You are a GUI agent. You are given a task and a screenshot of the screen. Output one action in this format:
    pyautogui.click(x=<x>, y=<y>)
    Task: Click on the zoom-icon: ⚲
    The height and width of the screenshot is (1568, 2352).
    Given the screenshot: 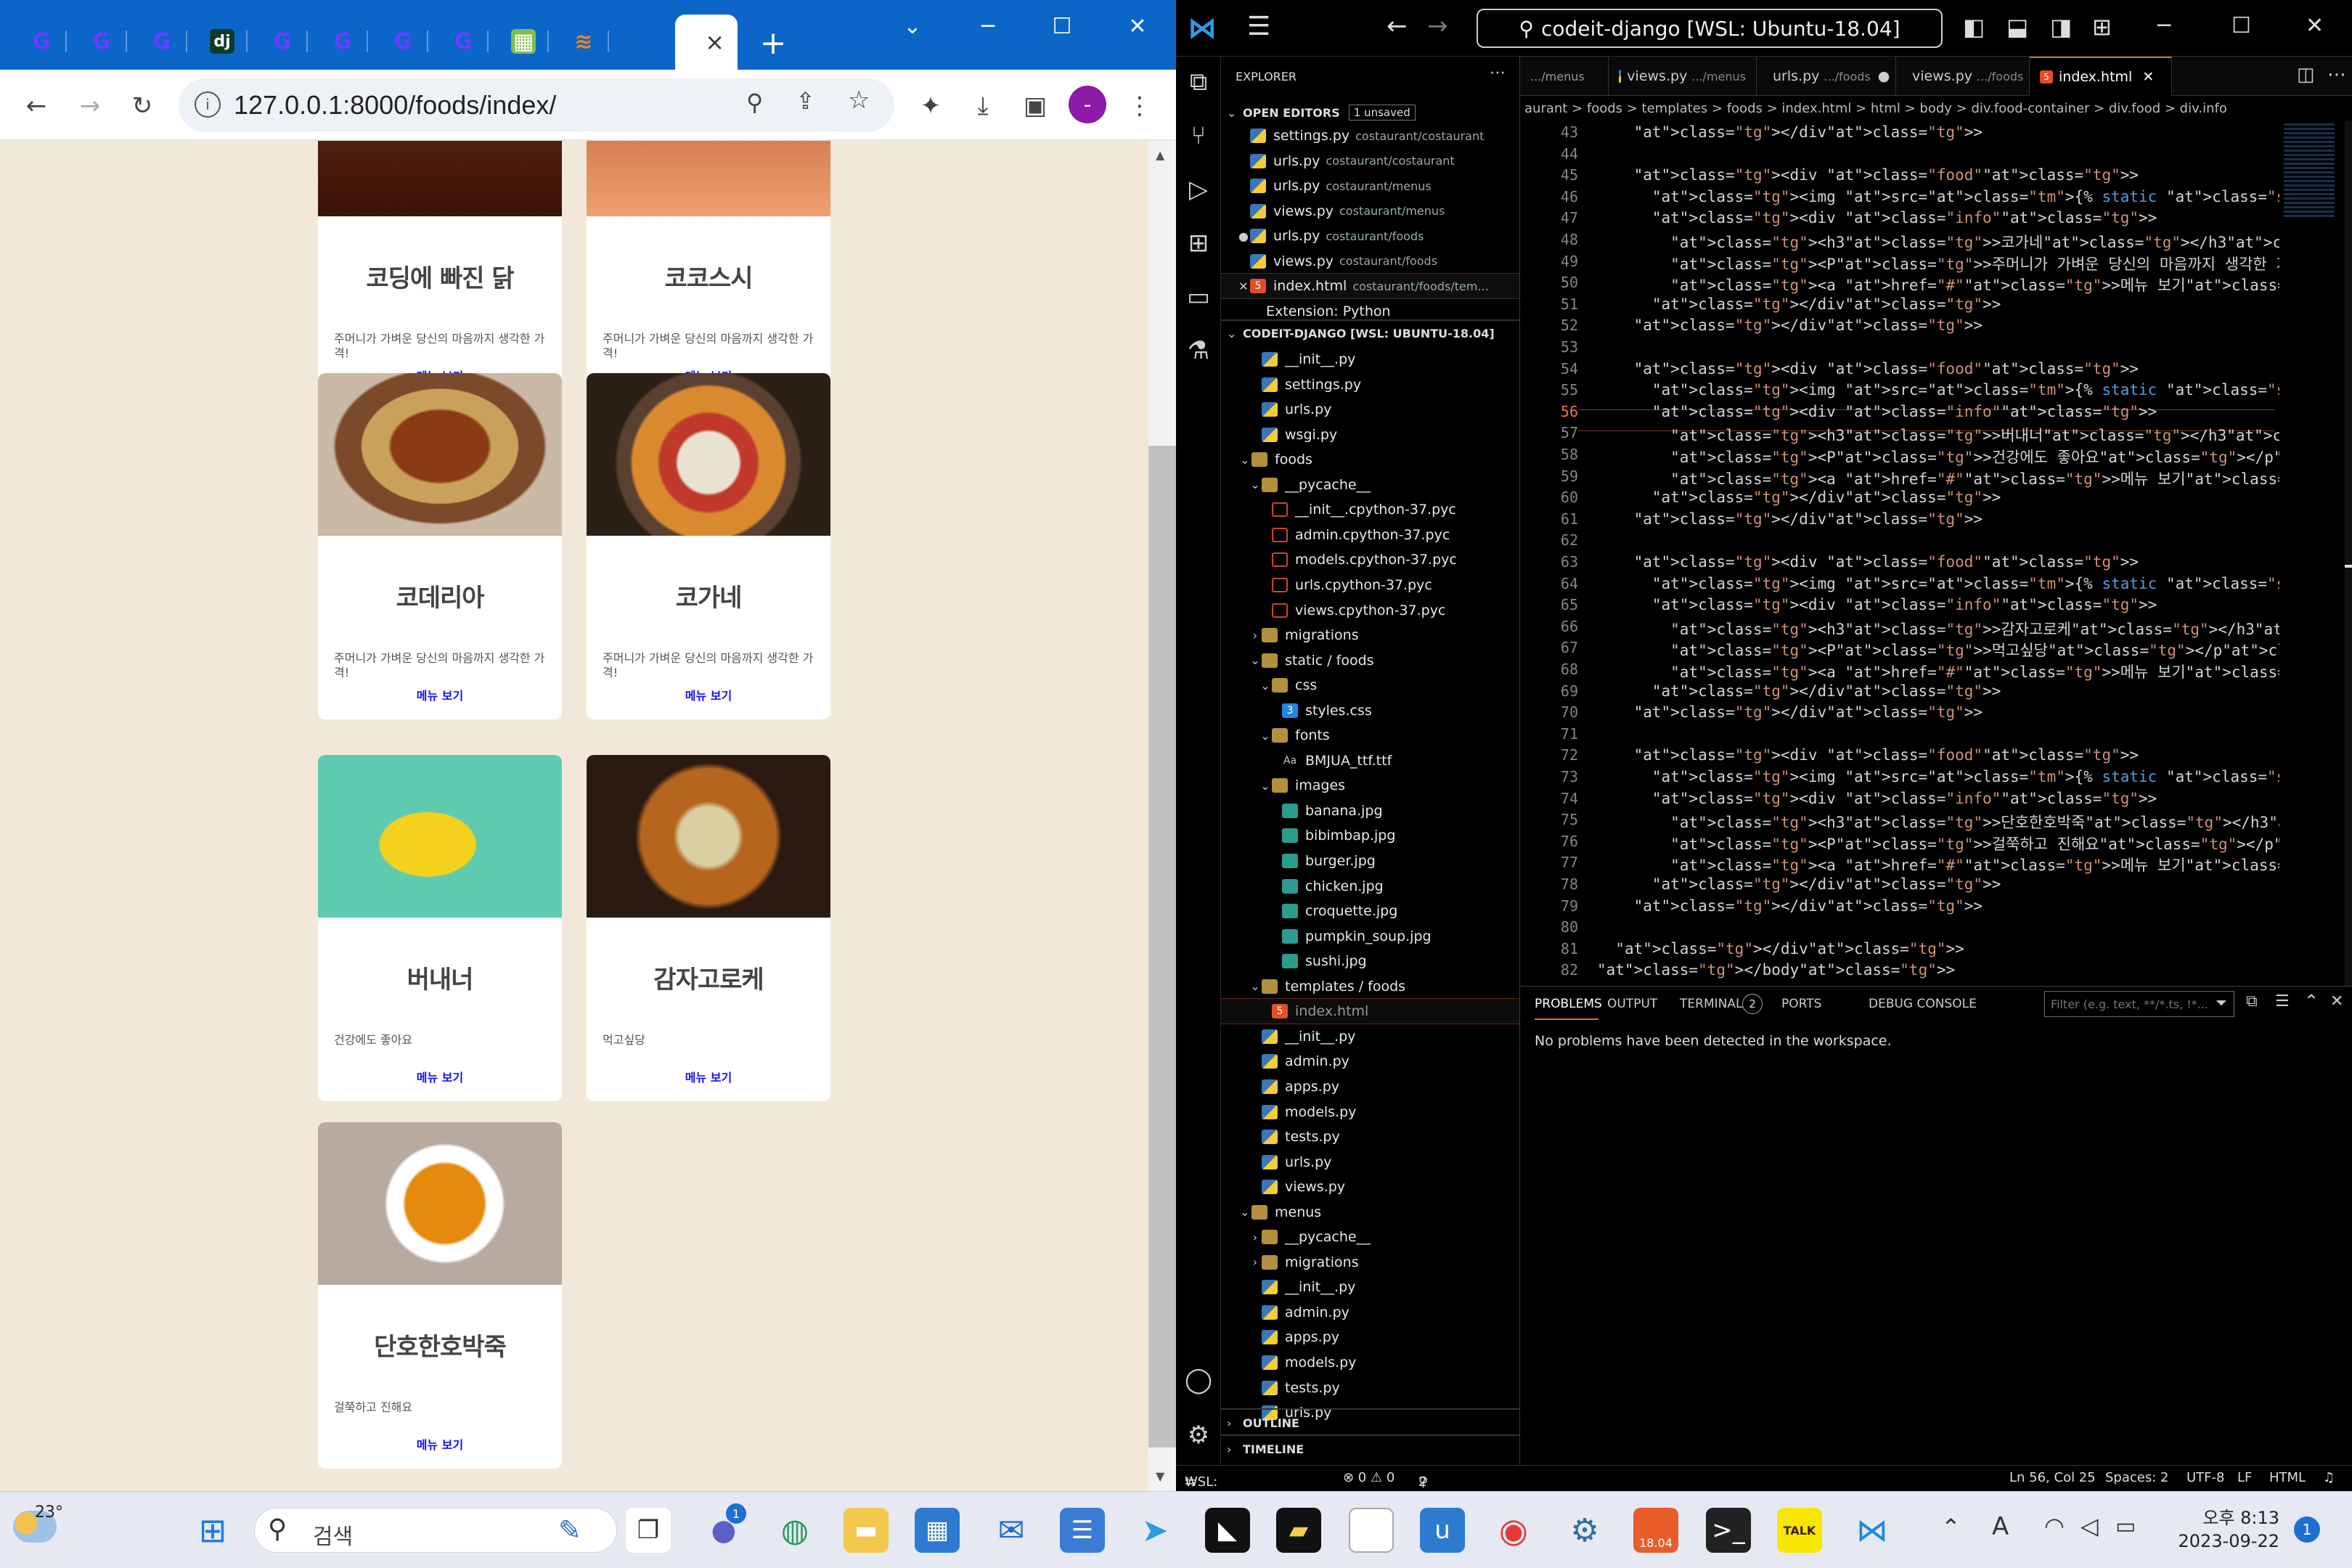 What is the action you would take?
    pyautogui.click(x=755, y=103)
    